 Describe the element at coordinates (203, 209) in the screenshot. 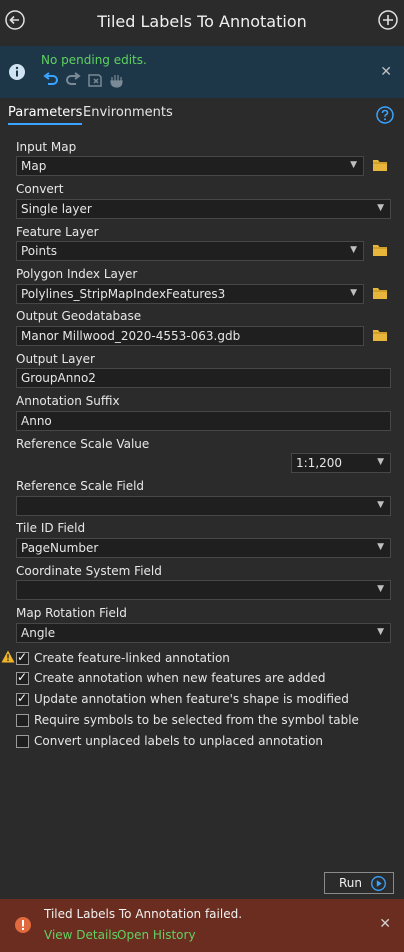

I see `convert-dropdown: Single layer ▼` at that location.